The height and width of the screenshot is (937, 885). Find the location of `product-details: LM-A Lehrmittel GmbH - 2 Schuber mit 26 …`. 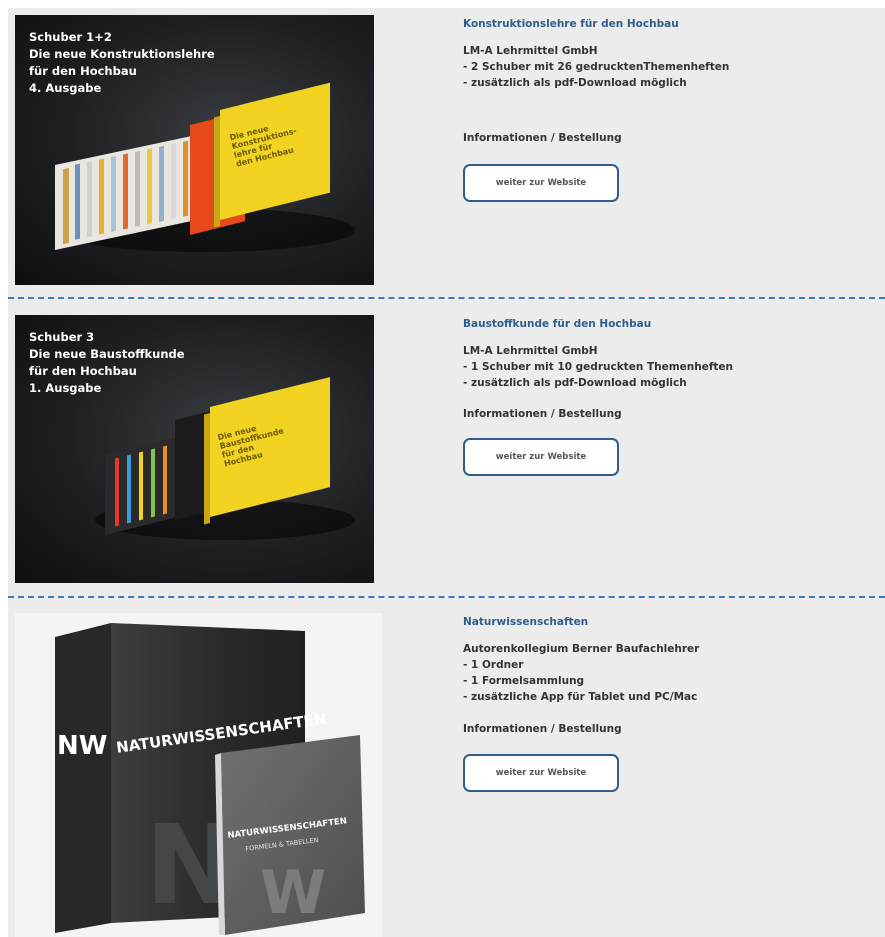

product-details: LM-A Lehrmittel GmbH - 2 Schuber mit 26 … is located at coordinates (596, 67).